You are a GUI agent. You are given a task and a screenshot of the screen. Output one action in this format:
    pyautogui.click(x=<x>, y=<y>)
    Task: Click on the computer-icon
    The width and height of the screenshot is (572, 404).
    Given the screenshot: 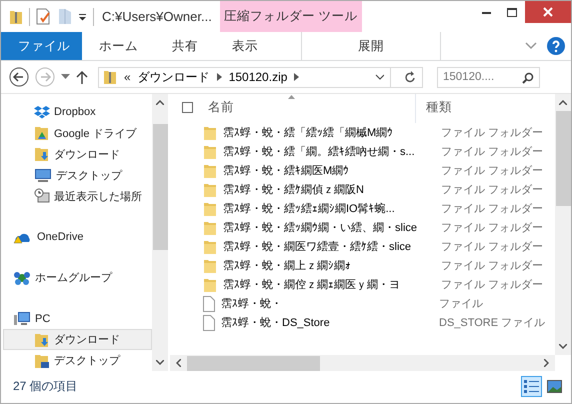 What is the action you would take?
    pyautogui.click(x=22, y=318)
    